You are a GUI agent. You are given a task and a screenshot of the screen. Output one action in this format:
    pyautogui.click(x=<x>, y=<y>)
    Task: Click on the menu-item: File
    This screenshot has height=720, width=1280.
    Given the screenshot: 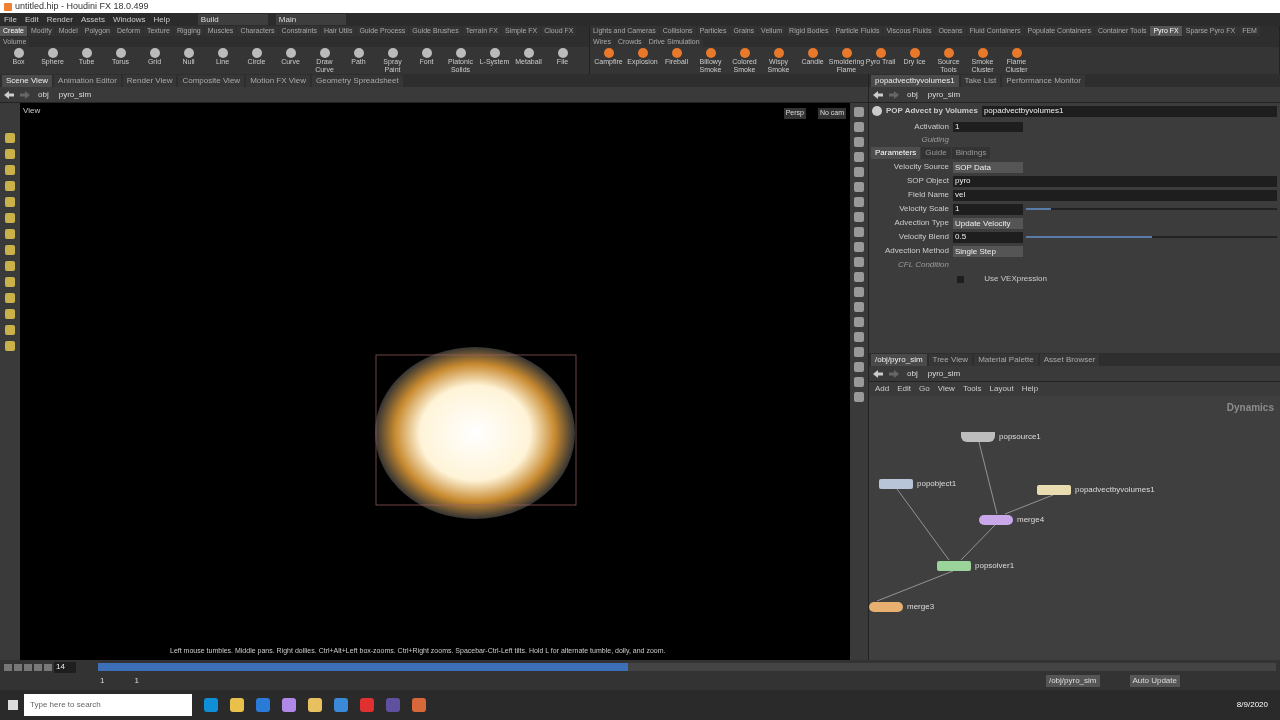 What is the action you would take?
    pyautogui.click(x=10, y=19)
    